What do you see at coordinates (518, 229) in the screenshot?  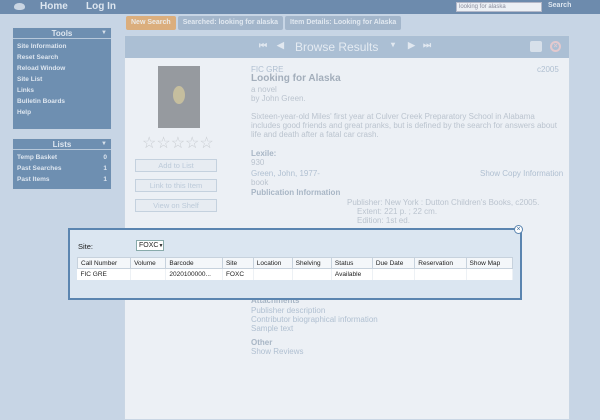 I see `close-icon: ×` at bounding box center [518, 229].